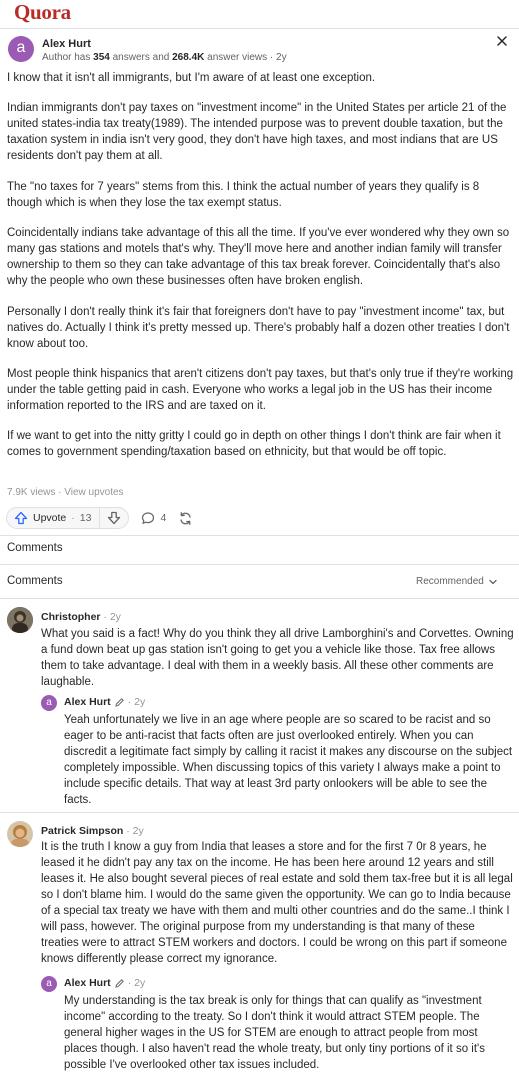 This screenshot has width=519, height=1079. What do you see at coordinates (450, 581) in the screenshot?
I see `sort-label: Recommended` at bounding box center [450, 581].